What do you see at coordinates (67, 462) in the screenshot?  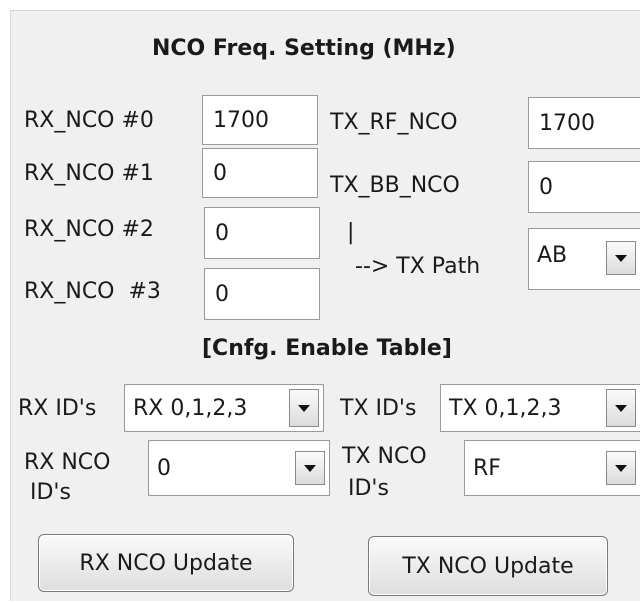 I see `rx-nco-ids-label-line1: RX NCO` at bounding box center [67, 462].